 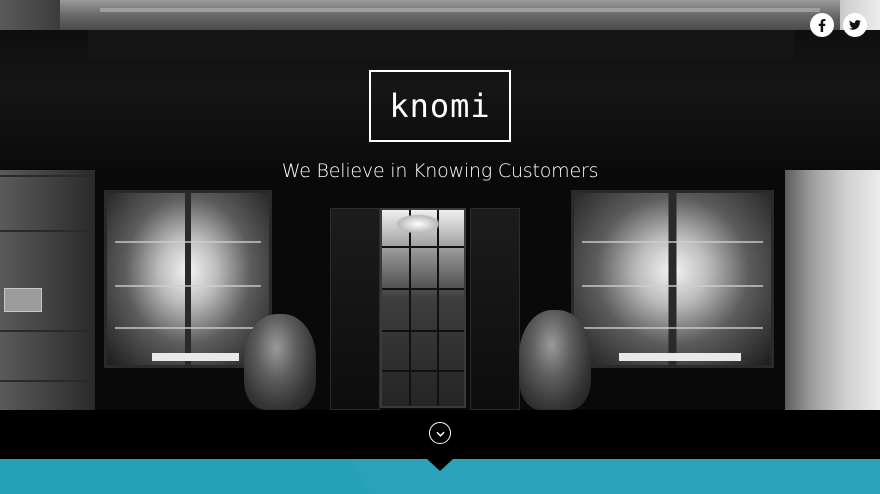 I want to click on section-pointer, so click(x=440, y=465).